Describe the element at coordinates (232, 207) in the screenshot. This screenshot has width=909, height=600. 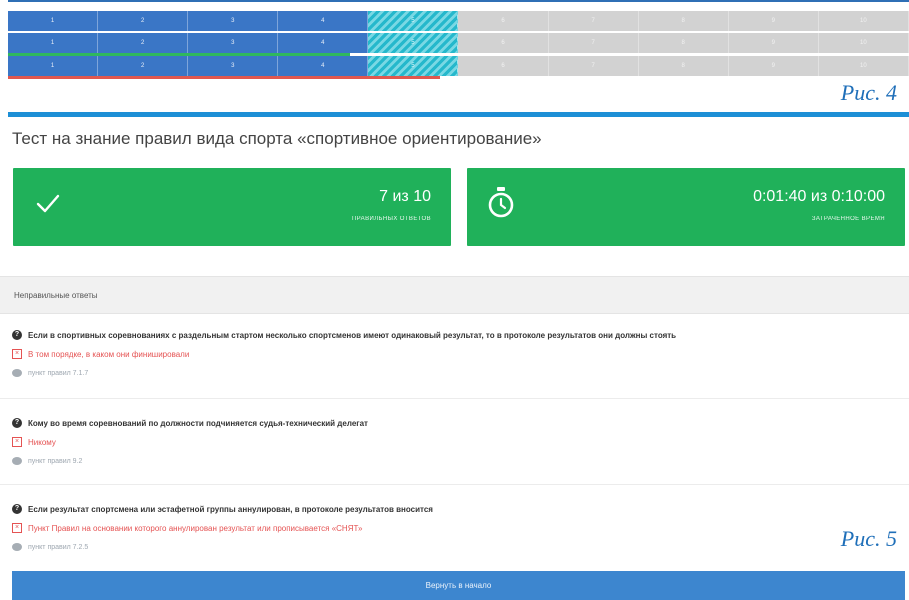
I see `score-card: 7 из 10 ПРАВИЛЬНЫХ ОТВЕТОВ` at that location.